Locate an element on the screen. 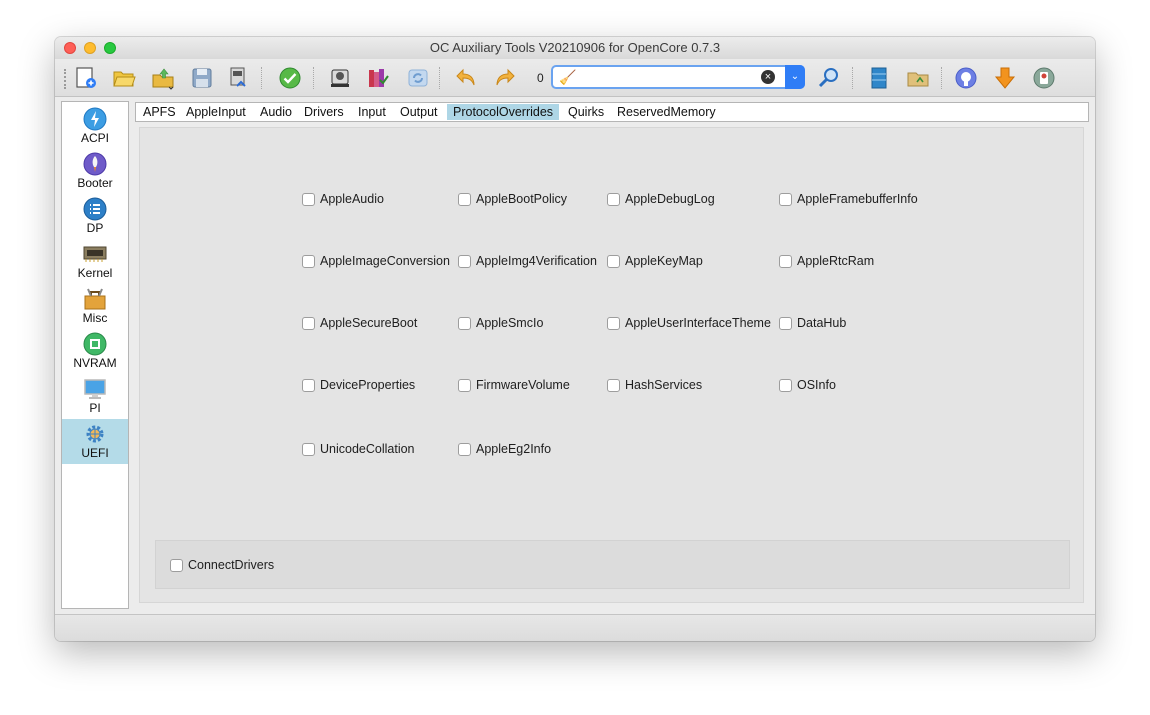 This screenshot has height=715, width=1150. checkbox-applekeymap: AppleKeyMap is located at coordinates (655, 261).